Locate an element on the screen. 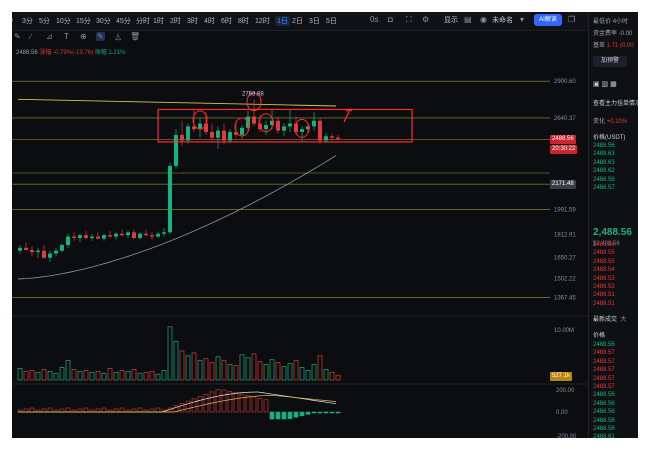 The width and height of the screenshot is (650, 450). collapse-icon: ͽ is located at coordinates (12, 19).